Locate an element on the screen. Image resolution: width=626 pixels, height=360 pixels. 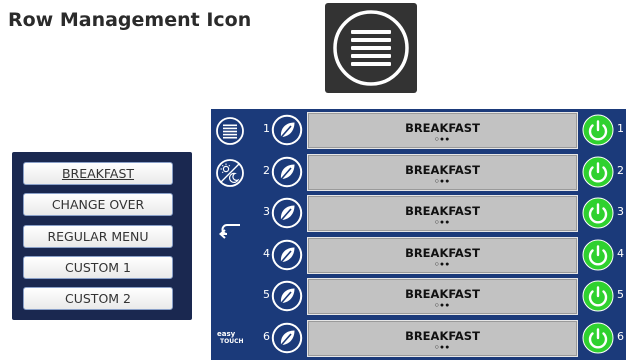
power-row-number: 2 is located at coordinates (620, 170).